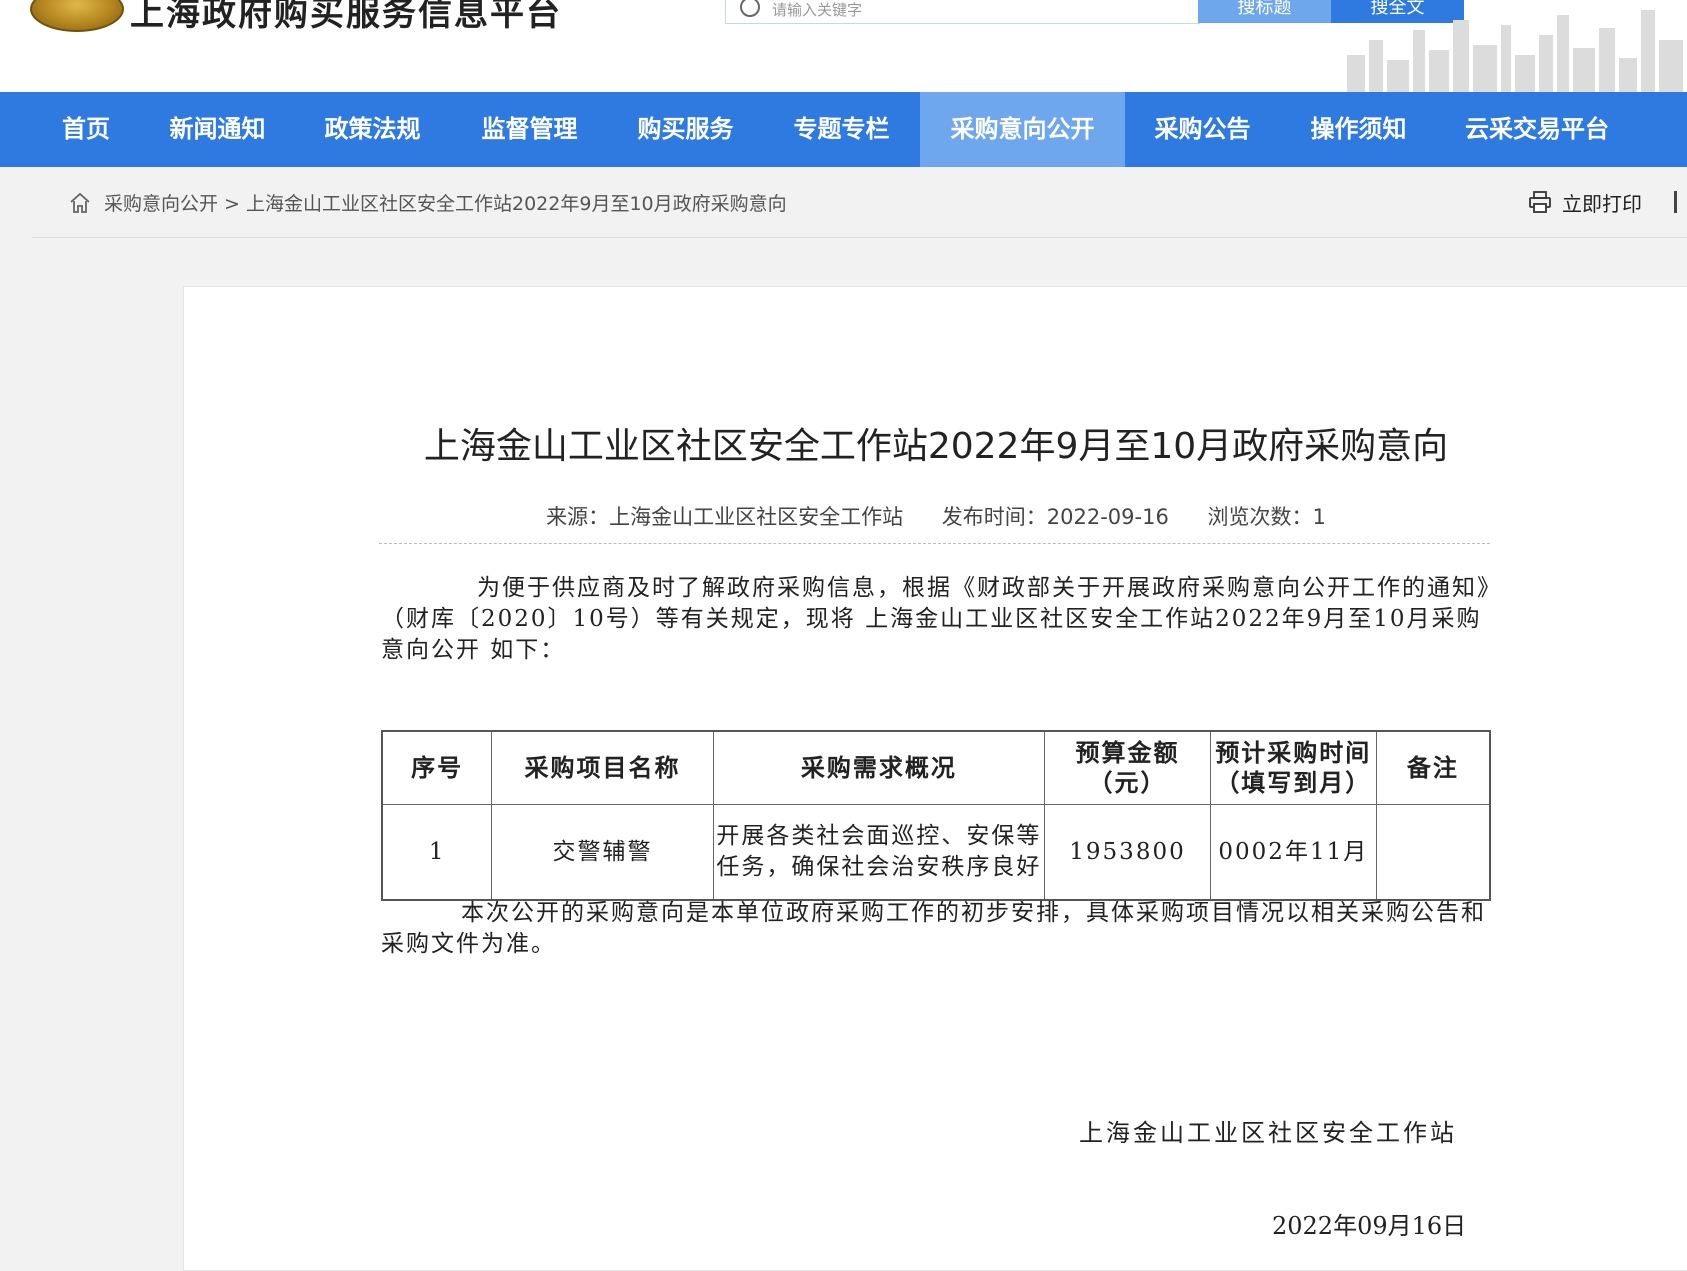 The image size is (1687, 1271). Describe the element at coordinates (1127, 767) in the screenshot. I see `table-header-cell: 预算金额（元）` at that location.